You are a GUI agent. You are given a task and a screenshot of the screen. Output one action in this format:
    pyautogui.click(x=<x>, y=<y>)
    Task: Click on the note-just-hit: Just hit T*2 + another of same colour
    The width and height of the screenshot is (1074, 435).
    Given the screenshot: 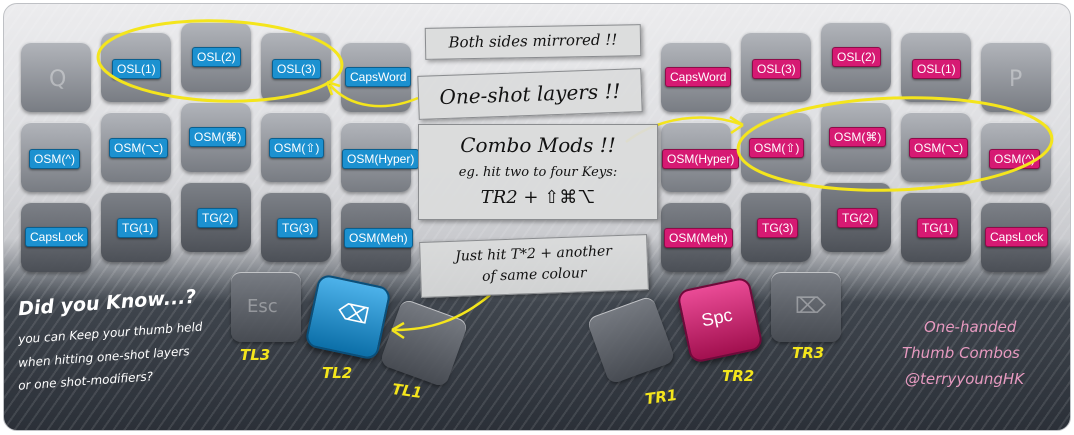 What is the action you would take?
    pyautogui.click(x=534, y=266)
    